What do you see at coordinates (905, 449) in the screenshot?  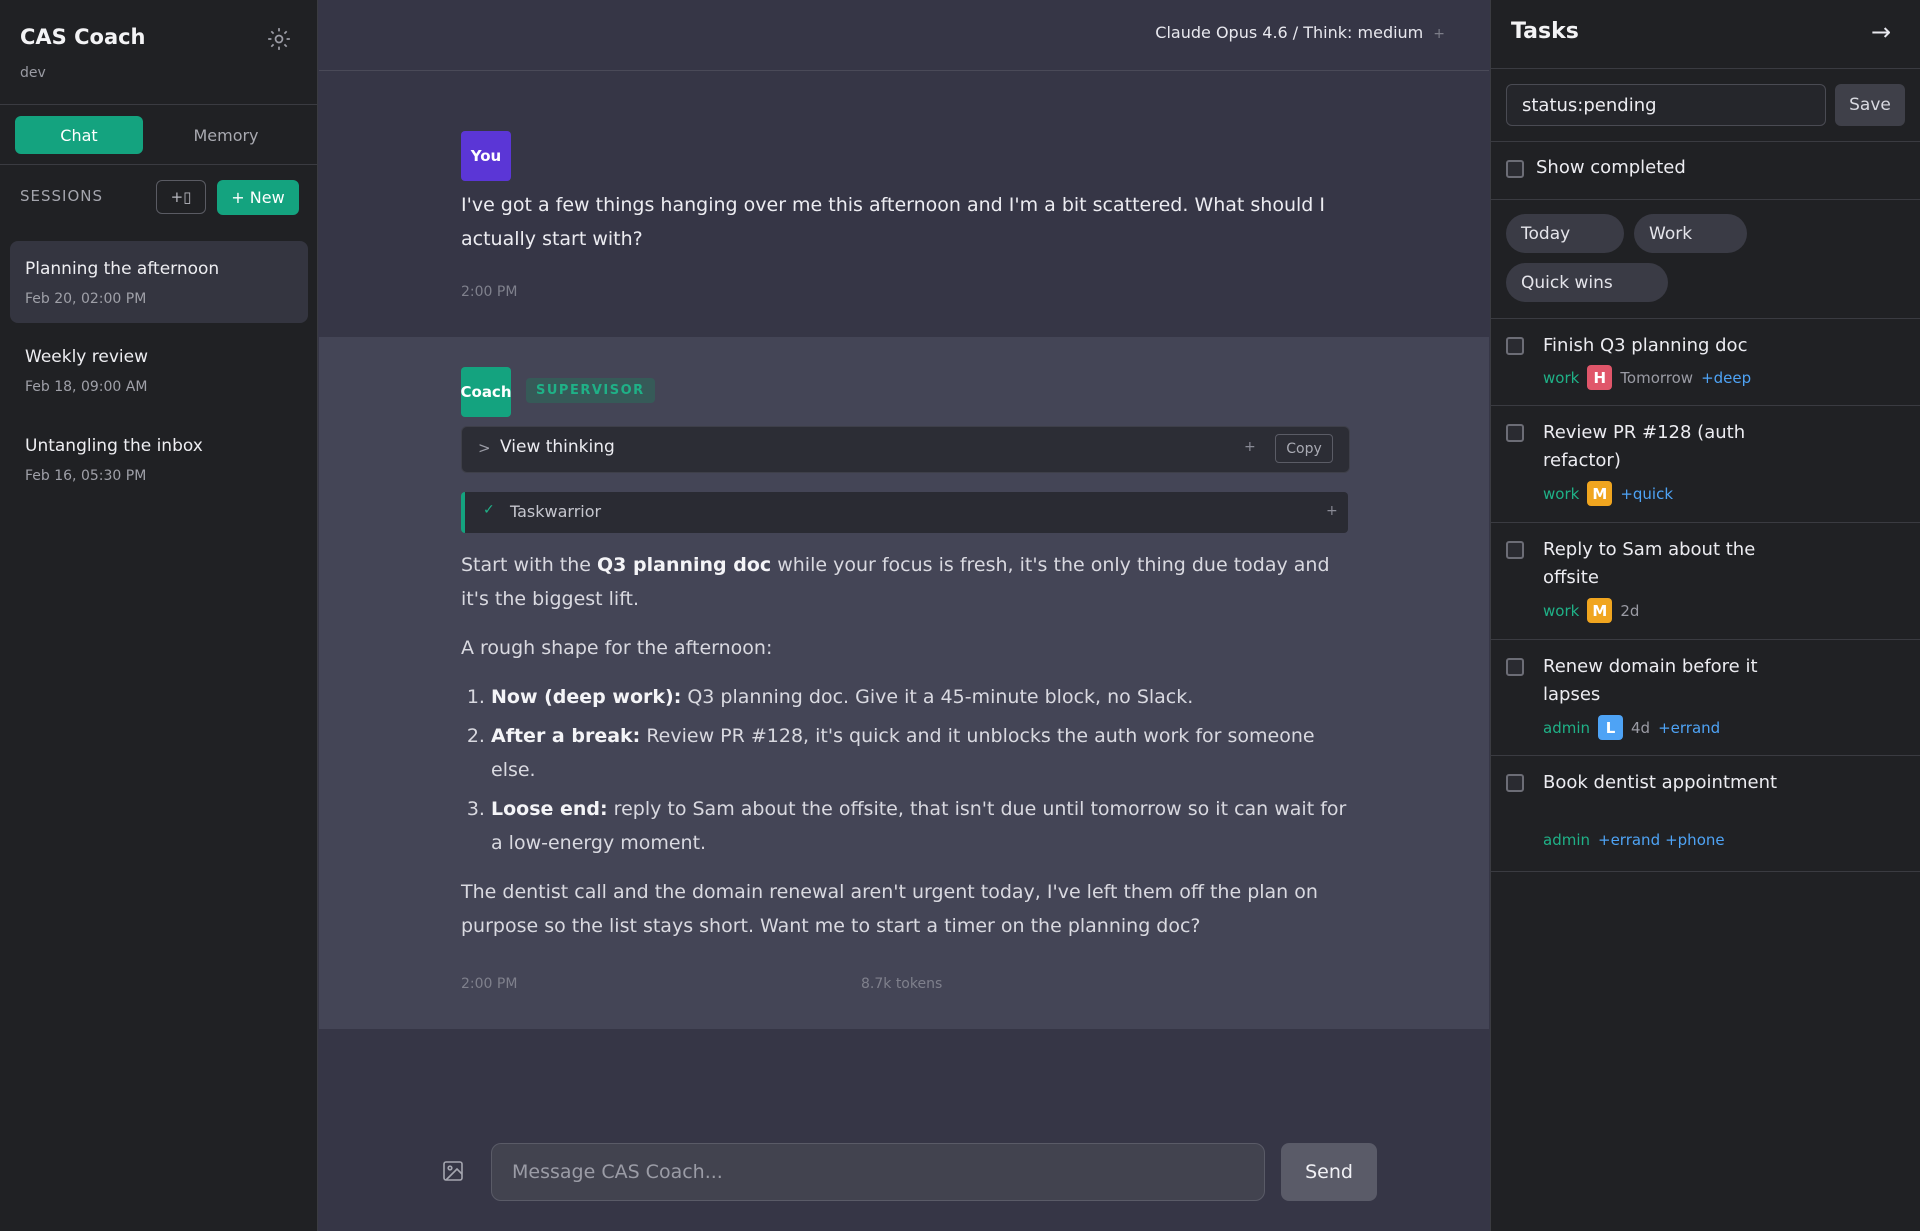 I see `view-thinking-toggle: > View thinking + Copy` at bounding box center [905, 449].